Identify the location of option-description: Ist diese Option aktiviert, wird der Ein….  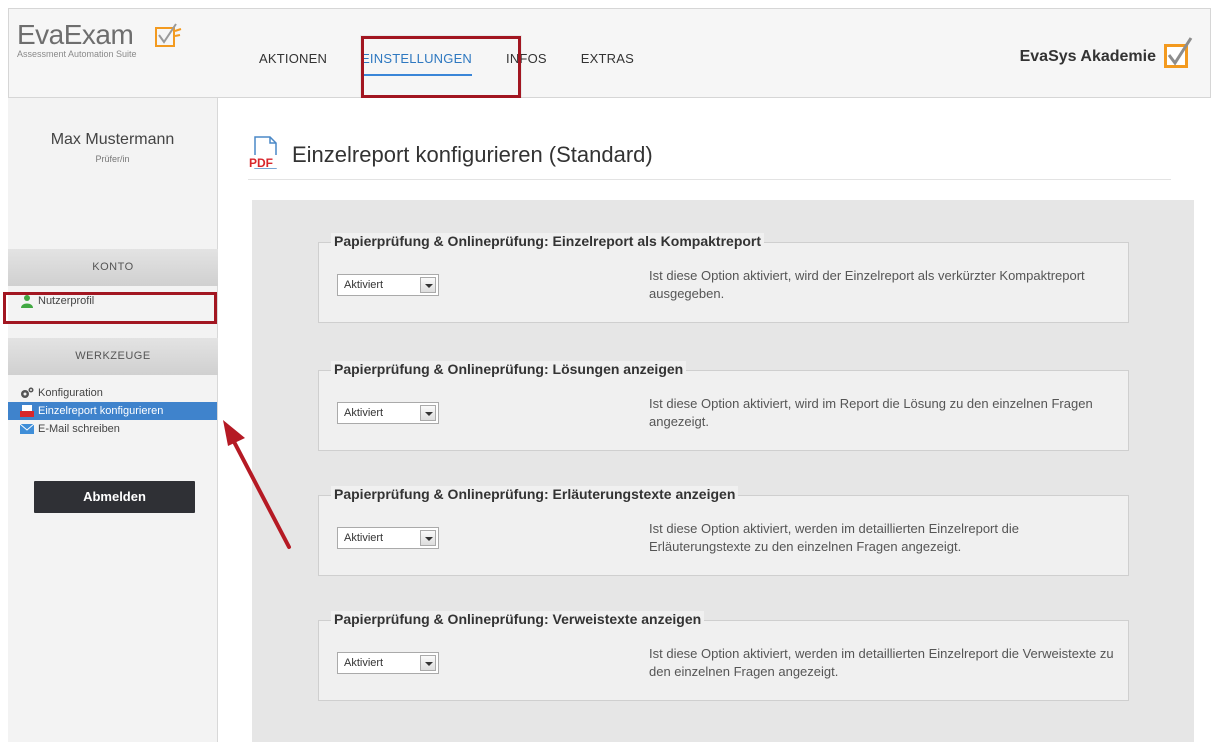
(867, 284).